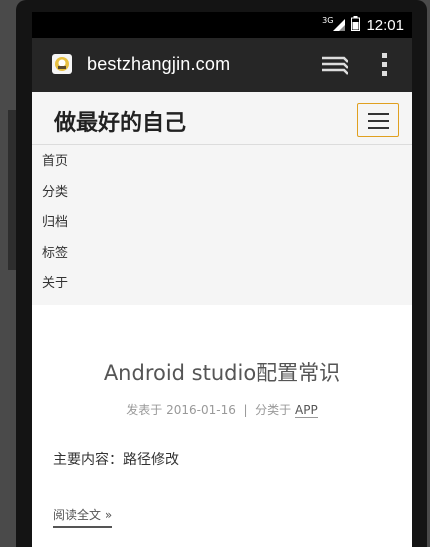  I want to click on site-header: 做最好的自己, so click(222, 118).